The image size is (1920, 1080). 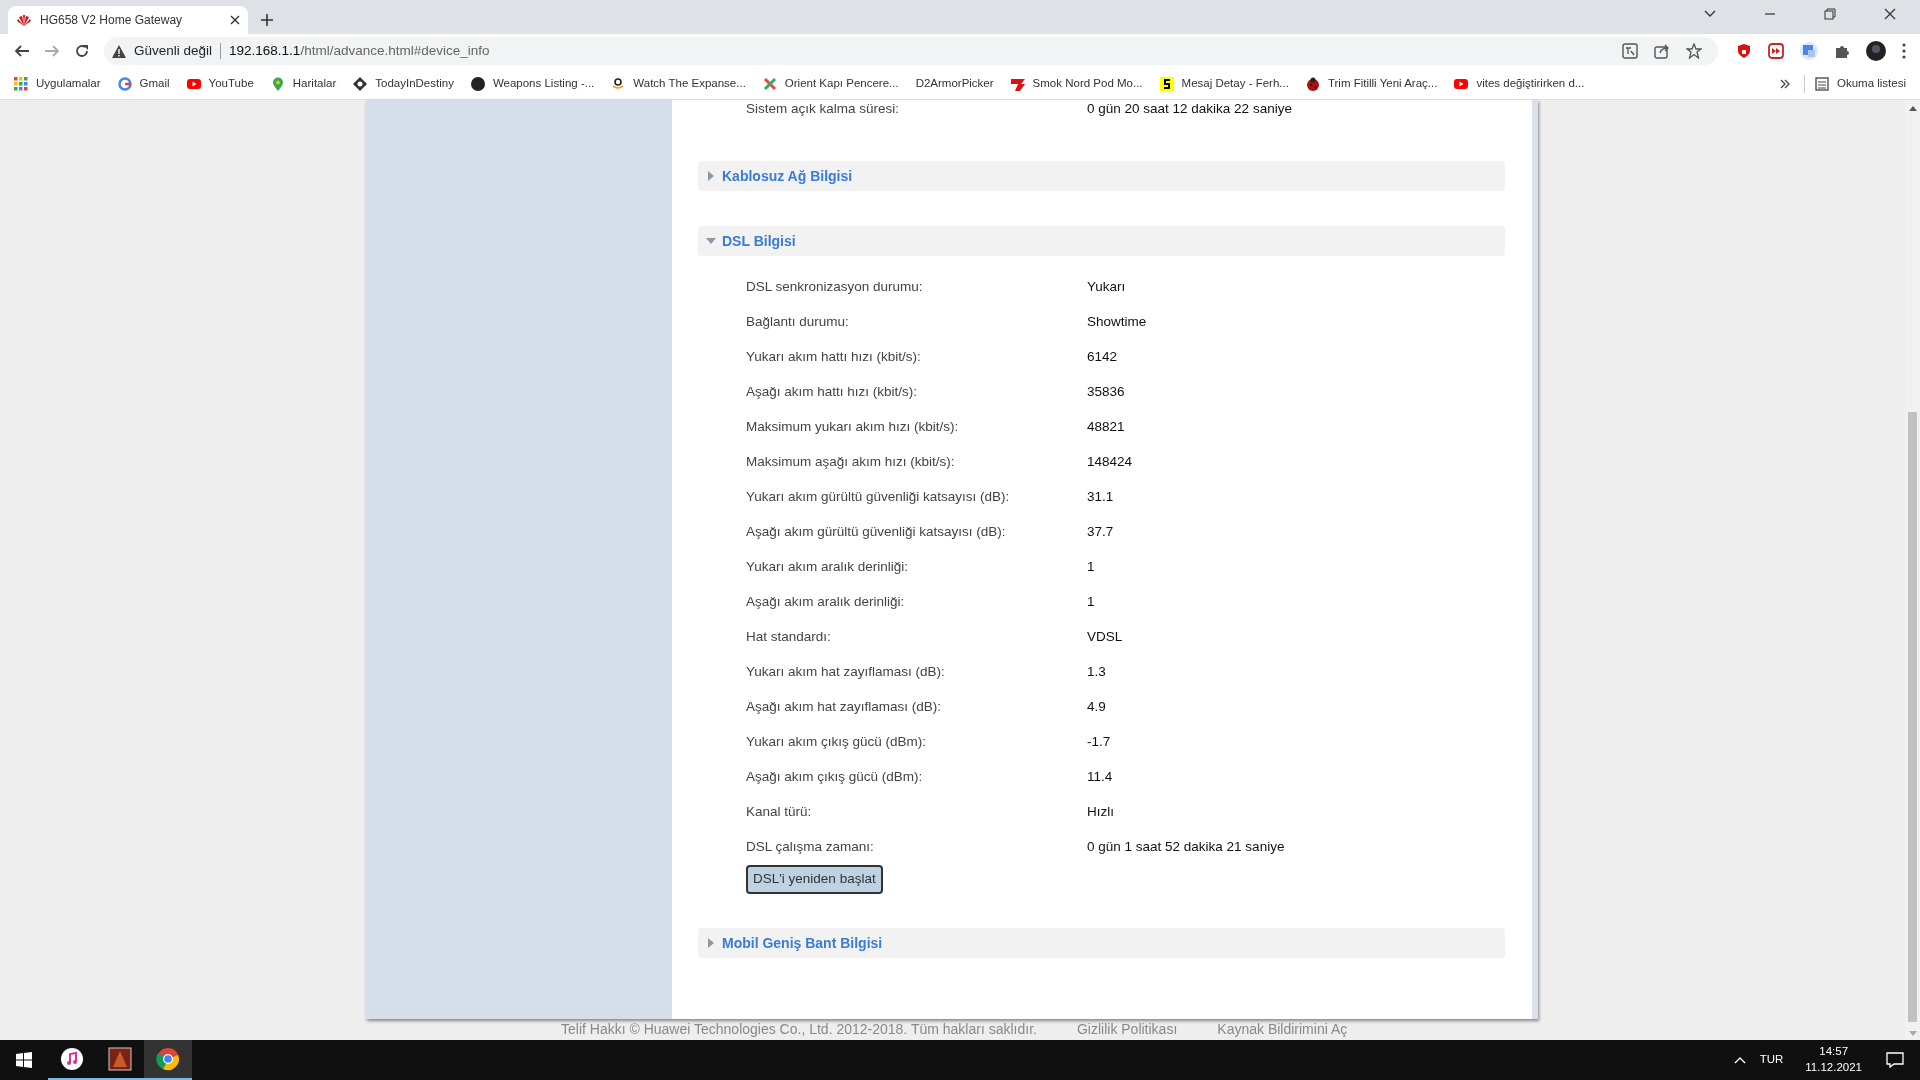 What do you see at coordinates (1895, 1060) in the screenshot?
I see `notification-icon` at bounding box center [1895, 1060].